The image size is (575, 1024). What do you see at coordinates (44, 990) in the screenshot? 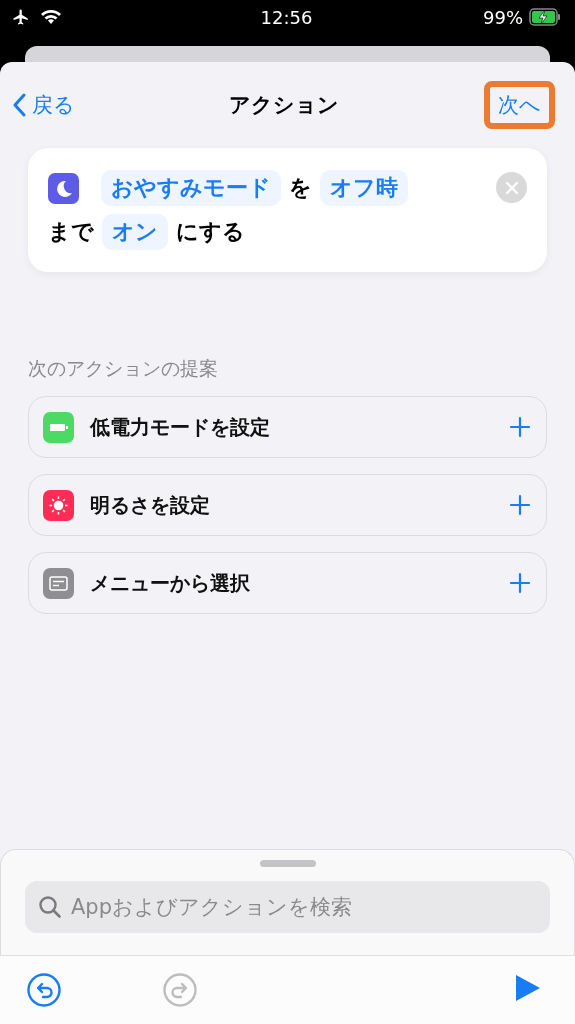
I see `undo-button` at bounding box center [44, 990].